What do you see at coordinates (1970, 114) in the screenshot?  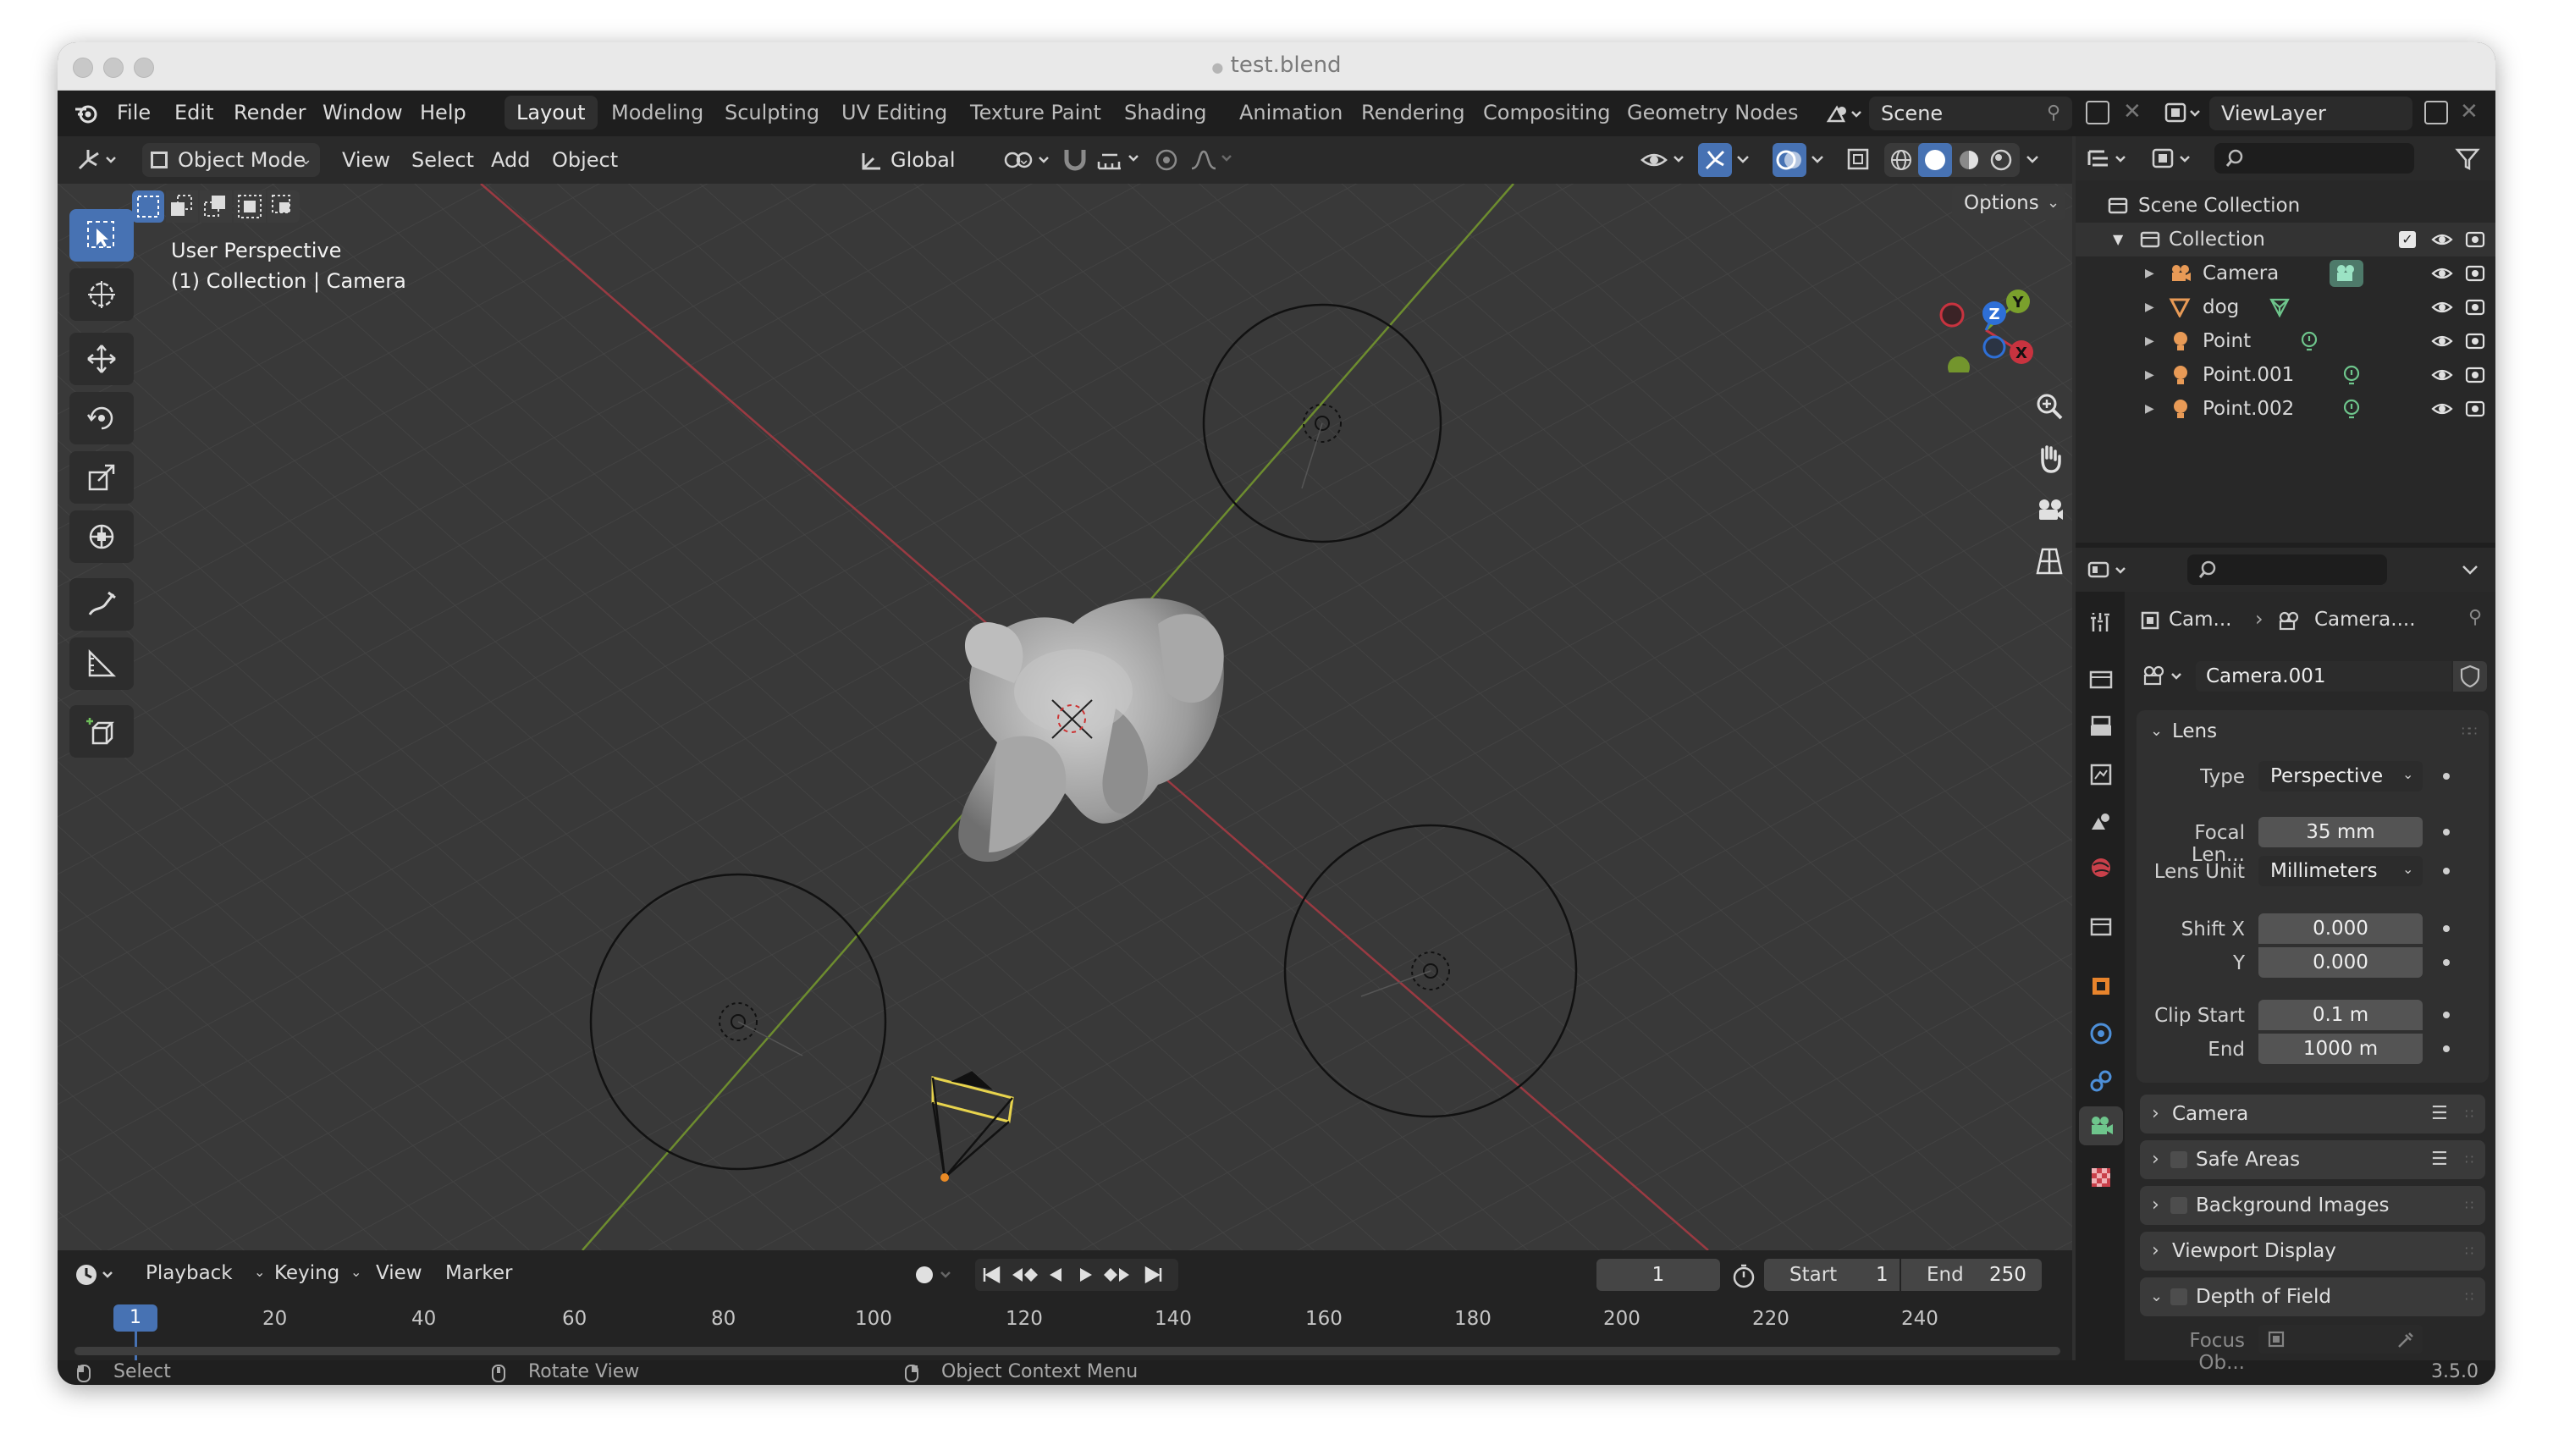 I see `scene-name-field: Scene` at bounding box center [1970, 114].